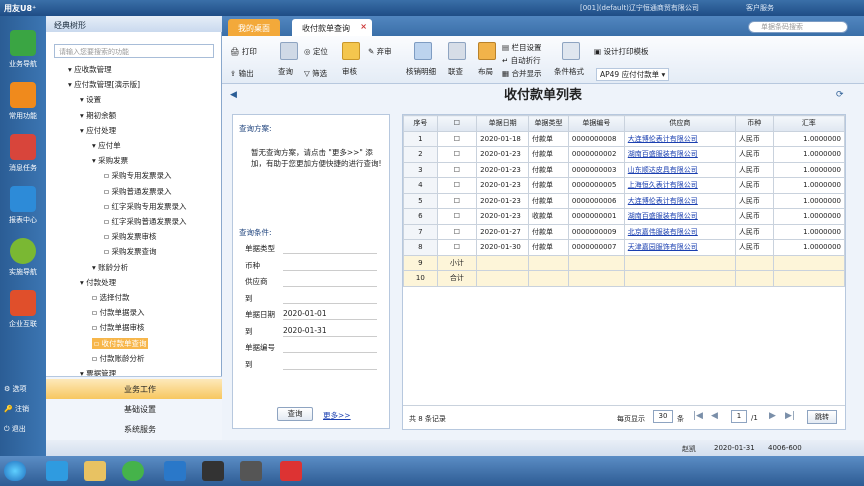 The height and width of the screenshot is (486, 864). What do you see at coordinates (118, 312) in the screenshot?
I see `tree-node: ▫ 付款单据录入` at bounding box center [118, 312].